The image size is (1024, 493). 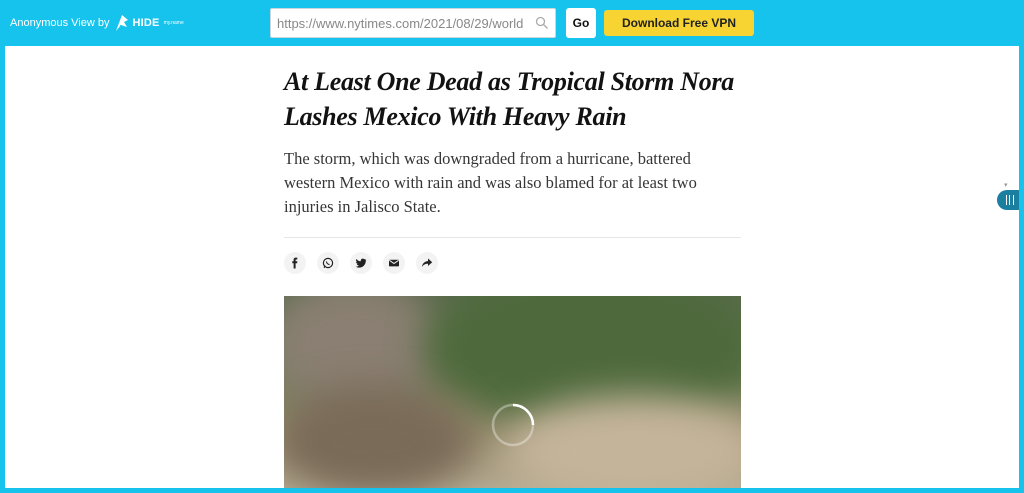 I want to click on divider, so click(x=512, y=237).